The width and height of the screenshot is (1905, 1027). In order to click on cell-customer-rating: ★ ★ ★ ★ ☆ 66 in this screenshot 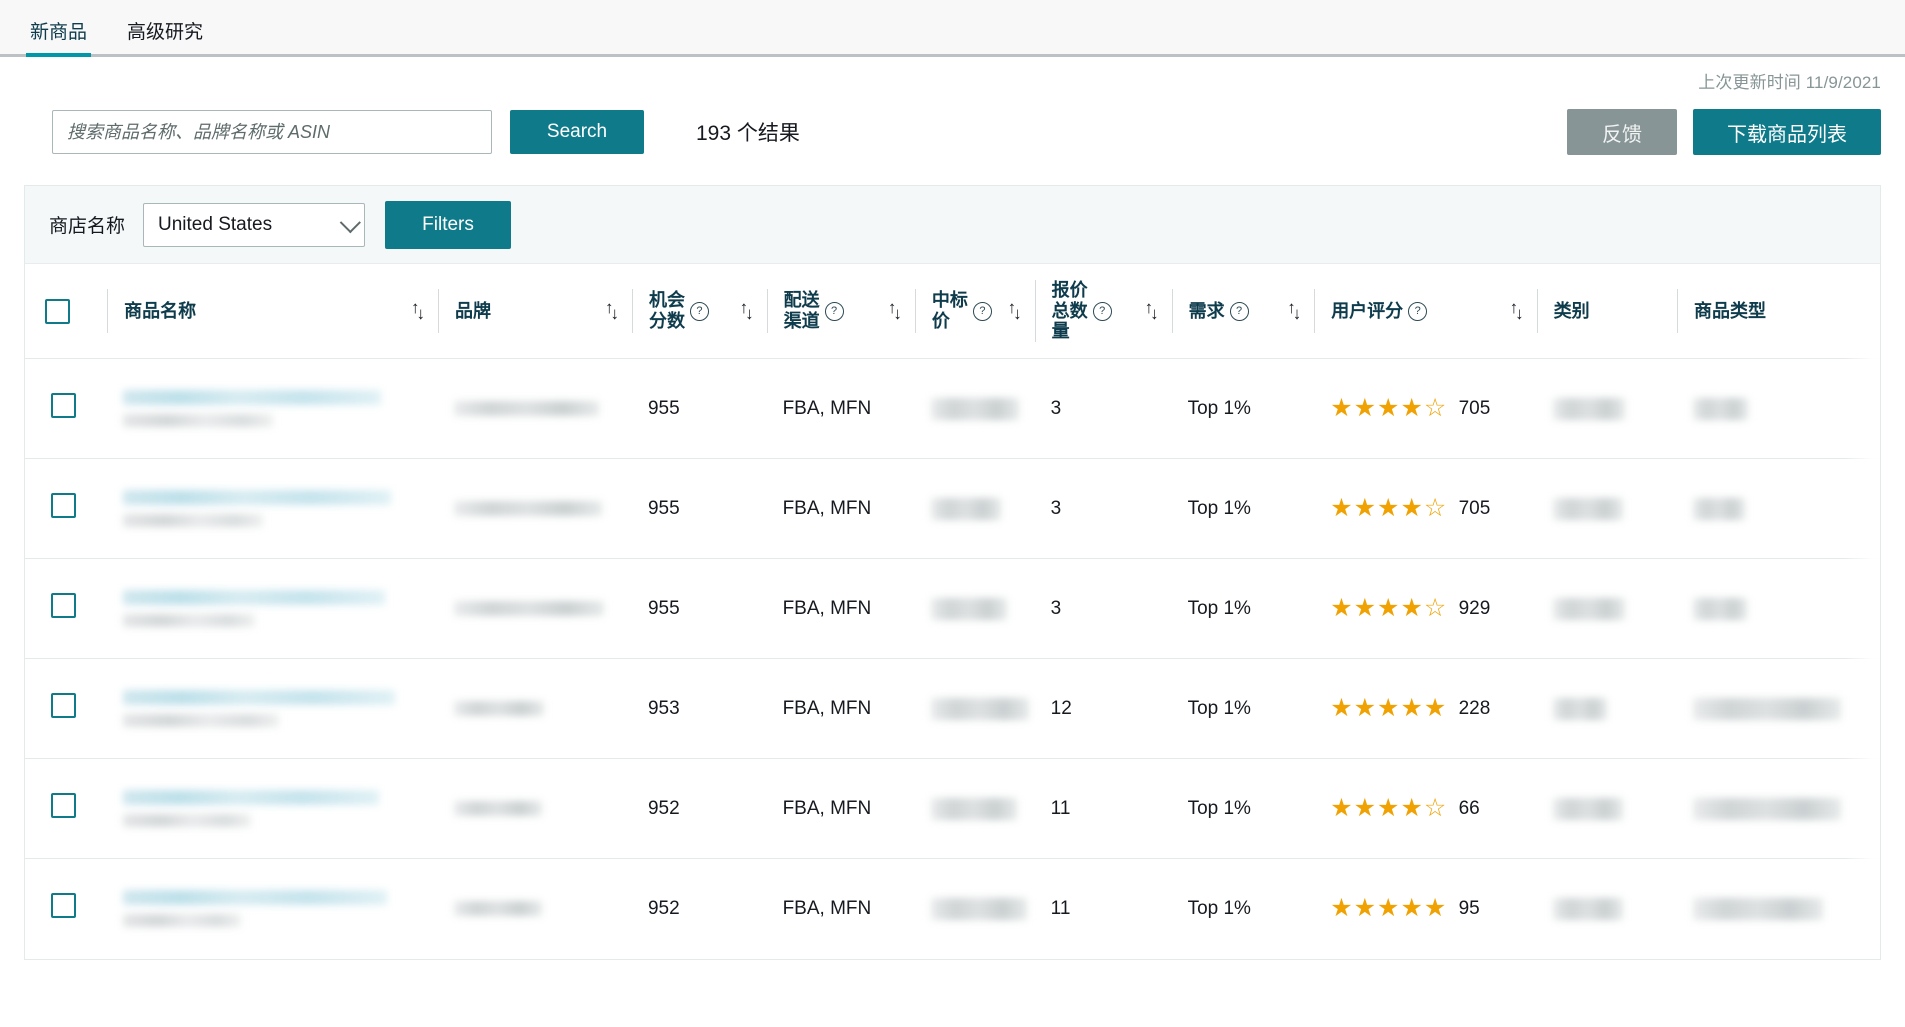, I will do `click(1425, 809)`.